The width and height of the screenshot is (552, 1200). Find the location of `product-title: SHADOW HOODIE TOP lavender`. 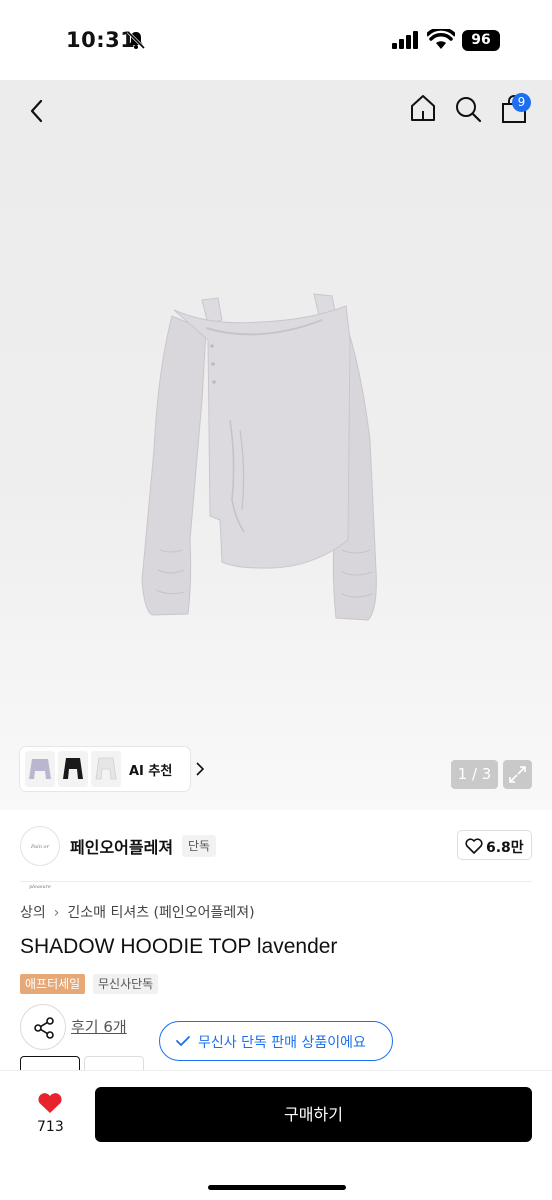

product-title: SHADOW HOODIE TOP lavender is located at coordinates (179, 946).